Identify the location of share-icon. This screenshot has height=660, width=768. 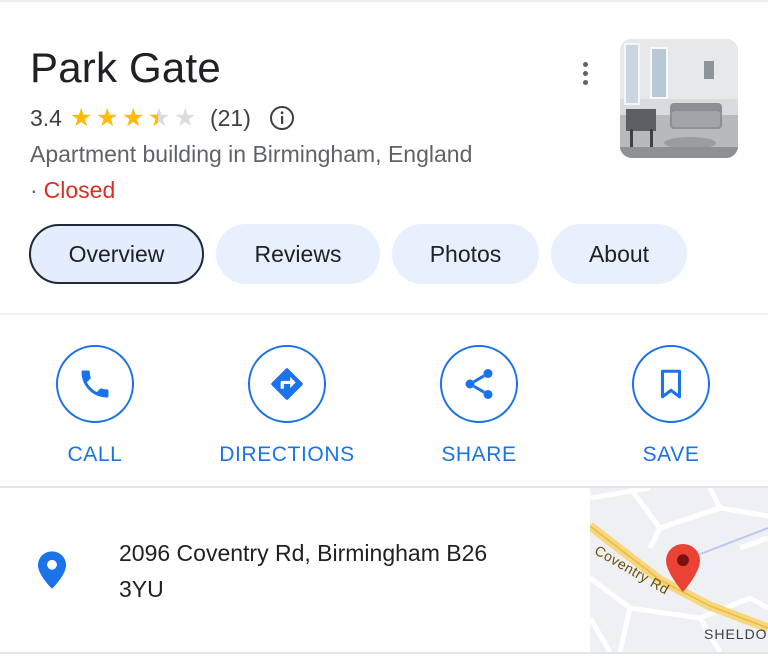
(479, 384).